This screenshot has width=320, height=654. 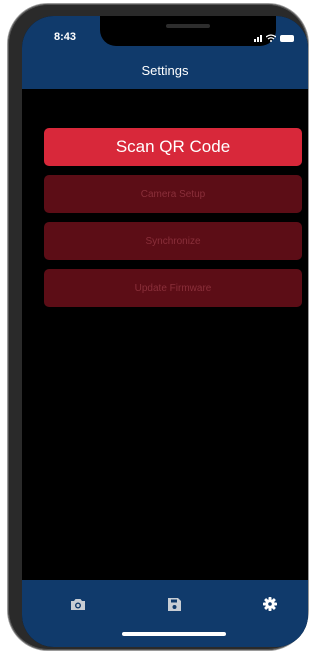 I want to click on speaker-grille, so click(x=188, y=26).